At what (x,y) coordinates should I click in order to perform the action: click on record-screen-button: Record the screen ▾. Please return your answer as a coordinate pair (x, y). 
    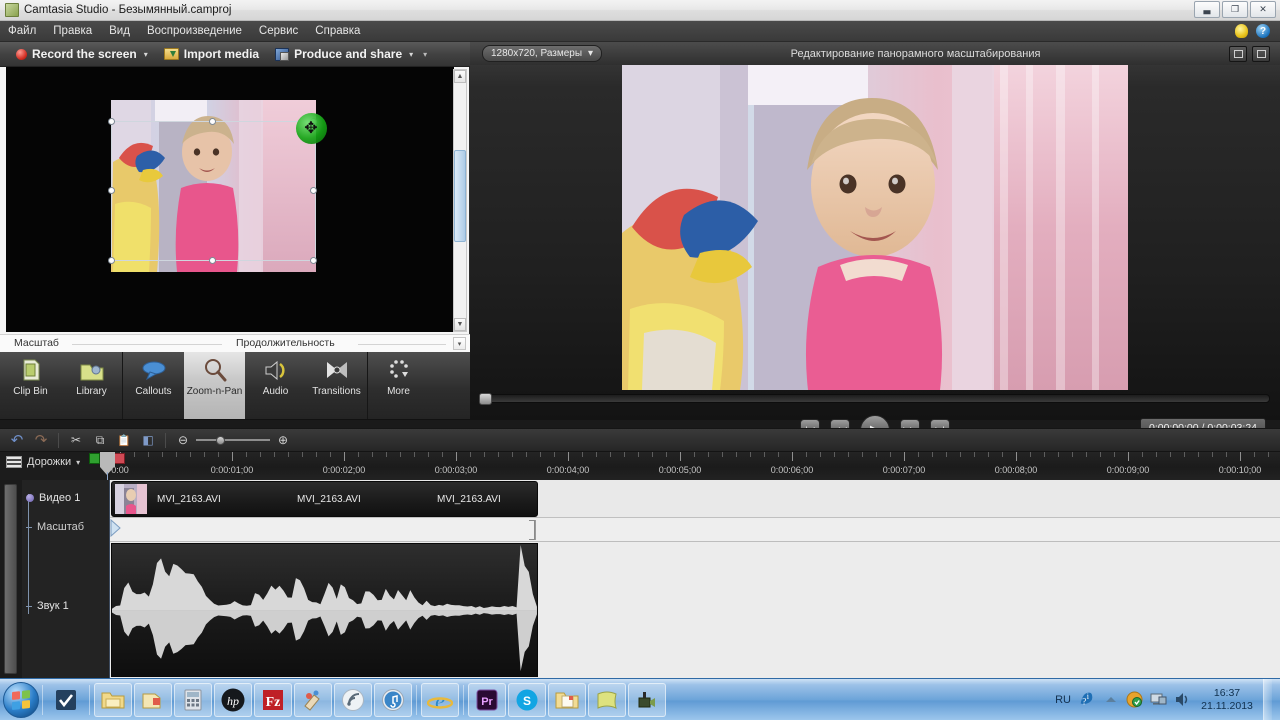
    Looking at the image, I should click on (82, 54).